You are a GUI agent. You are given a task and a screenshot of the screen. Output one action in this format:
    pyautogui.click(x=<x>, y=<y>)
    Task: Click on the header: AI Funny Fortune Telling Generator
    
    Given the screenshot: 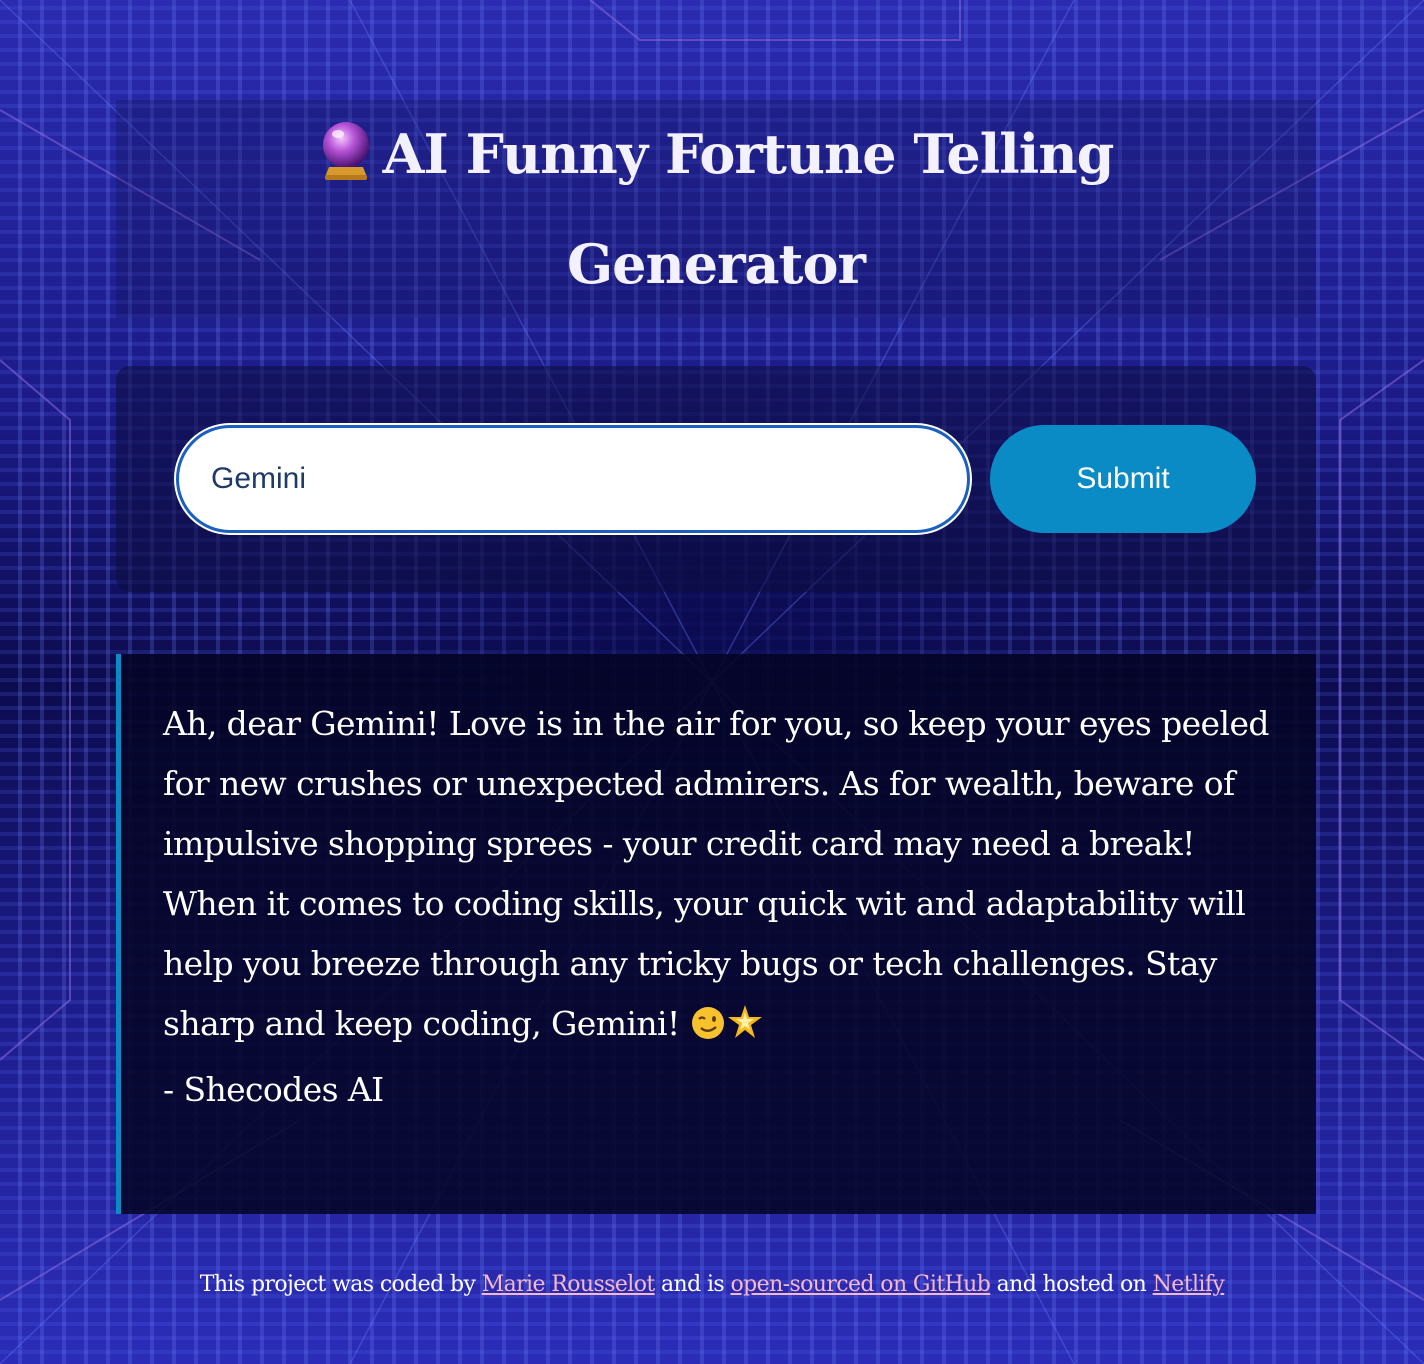 What is the action you would take?
    pyautogui.click(x=716, y=209)
    